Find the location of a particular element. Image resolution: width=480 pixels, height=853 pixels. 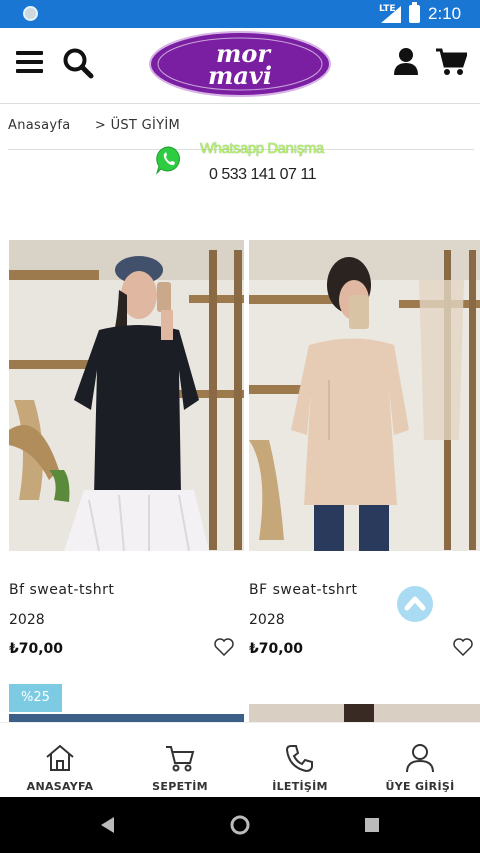

site-header: mor mavi is located at coordinates (240, 66).